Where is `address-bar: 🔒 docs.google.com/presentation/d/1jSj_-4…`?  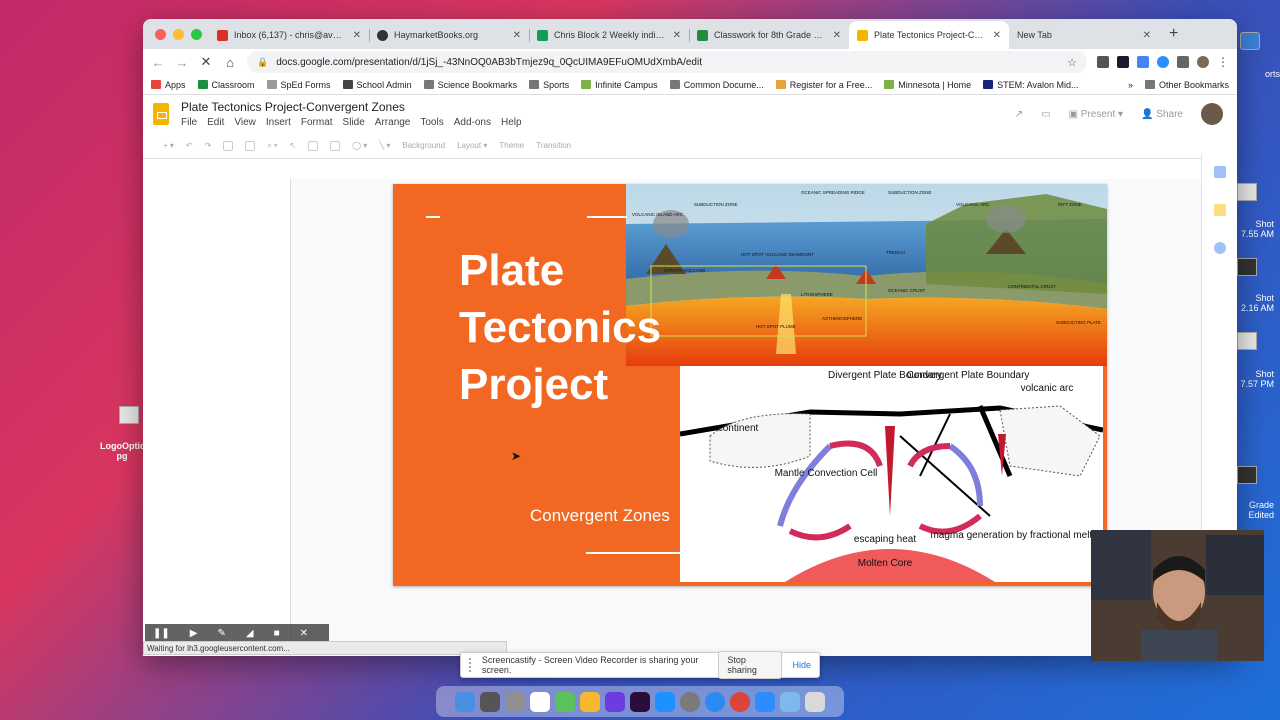 address-bar: 🔒 docs.google.com/presentation/d/1jSj_-4… is located at coordinates (667, 62).